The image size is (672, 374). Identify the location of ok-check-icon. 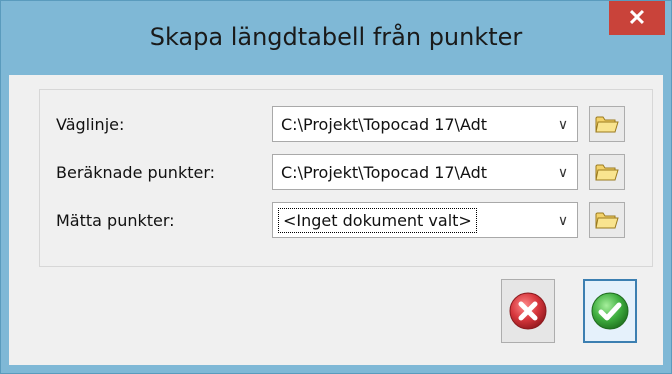
(610, 311).